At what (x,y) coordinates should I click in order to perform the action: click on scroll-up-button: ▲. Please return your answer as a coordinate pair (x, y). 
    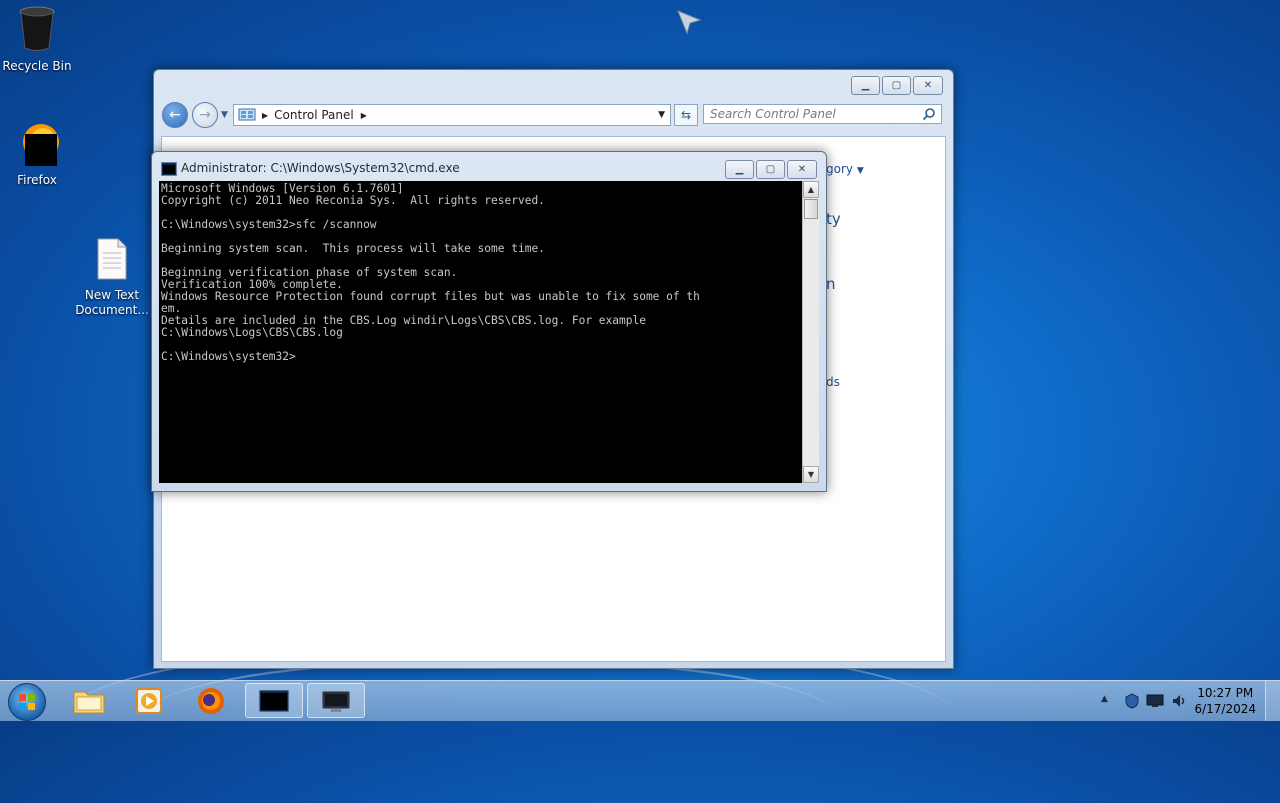
    Looking at the image, I should click on (811, 189).